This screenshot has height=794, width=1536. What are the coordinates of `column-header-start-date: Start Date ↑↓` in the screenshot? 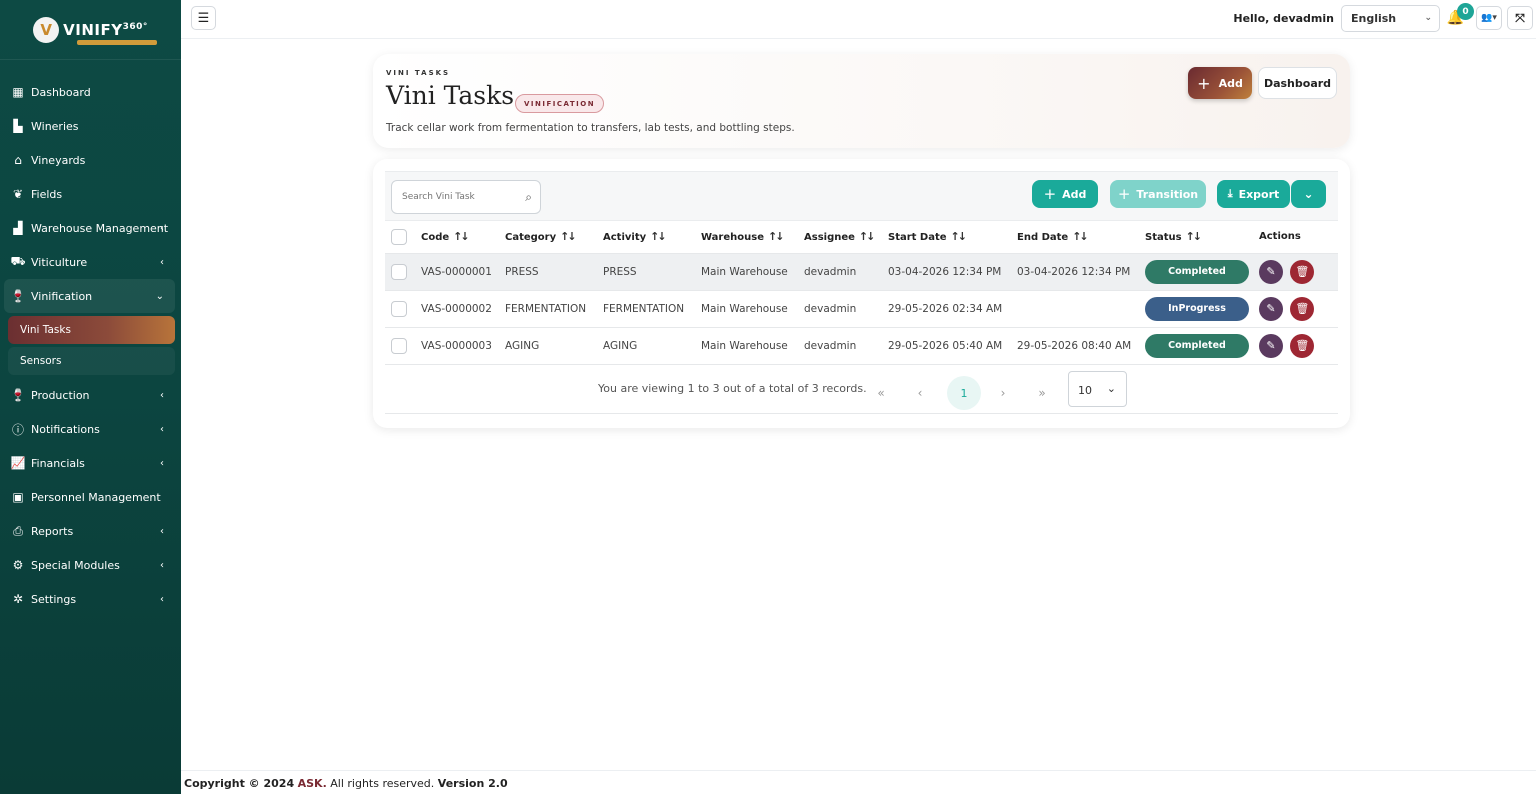 It's located at (952, 237).